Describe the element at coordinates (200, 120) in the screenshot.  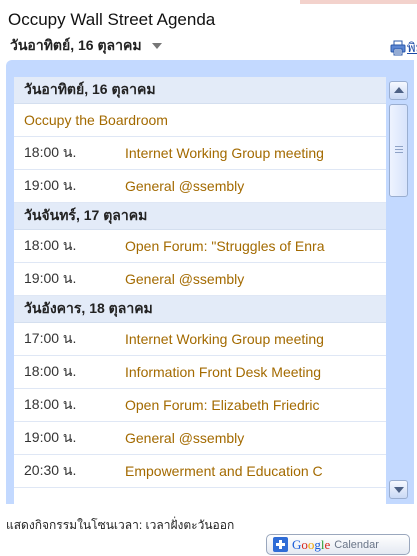
I see `agenda-event-row: Occupy the Boardroom` at that location.